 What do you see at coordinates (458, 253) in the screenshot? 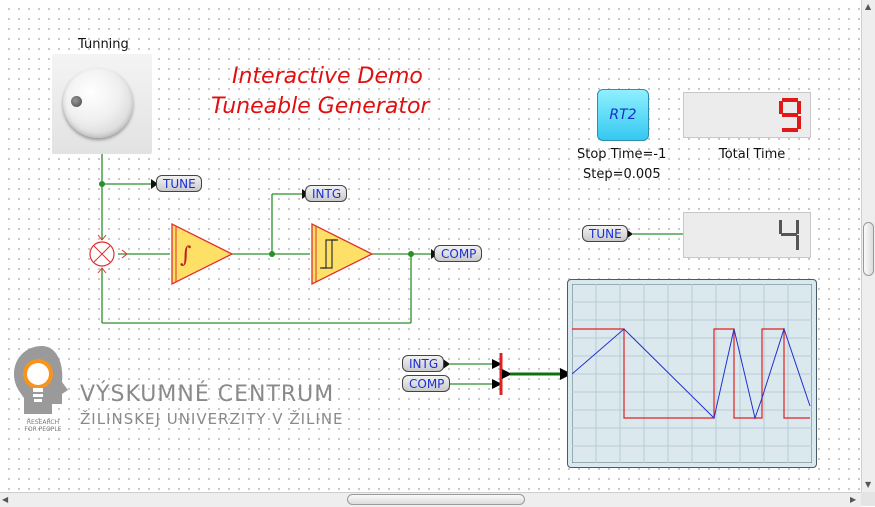
I see `comp-goto-tag: COMP` at bounding box center [458, 253].